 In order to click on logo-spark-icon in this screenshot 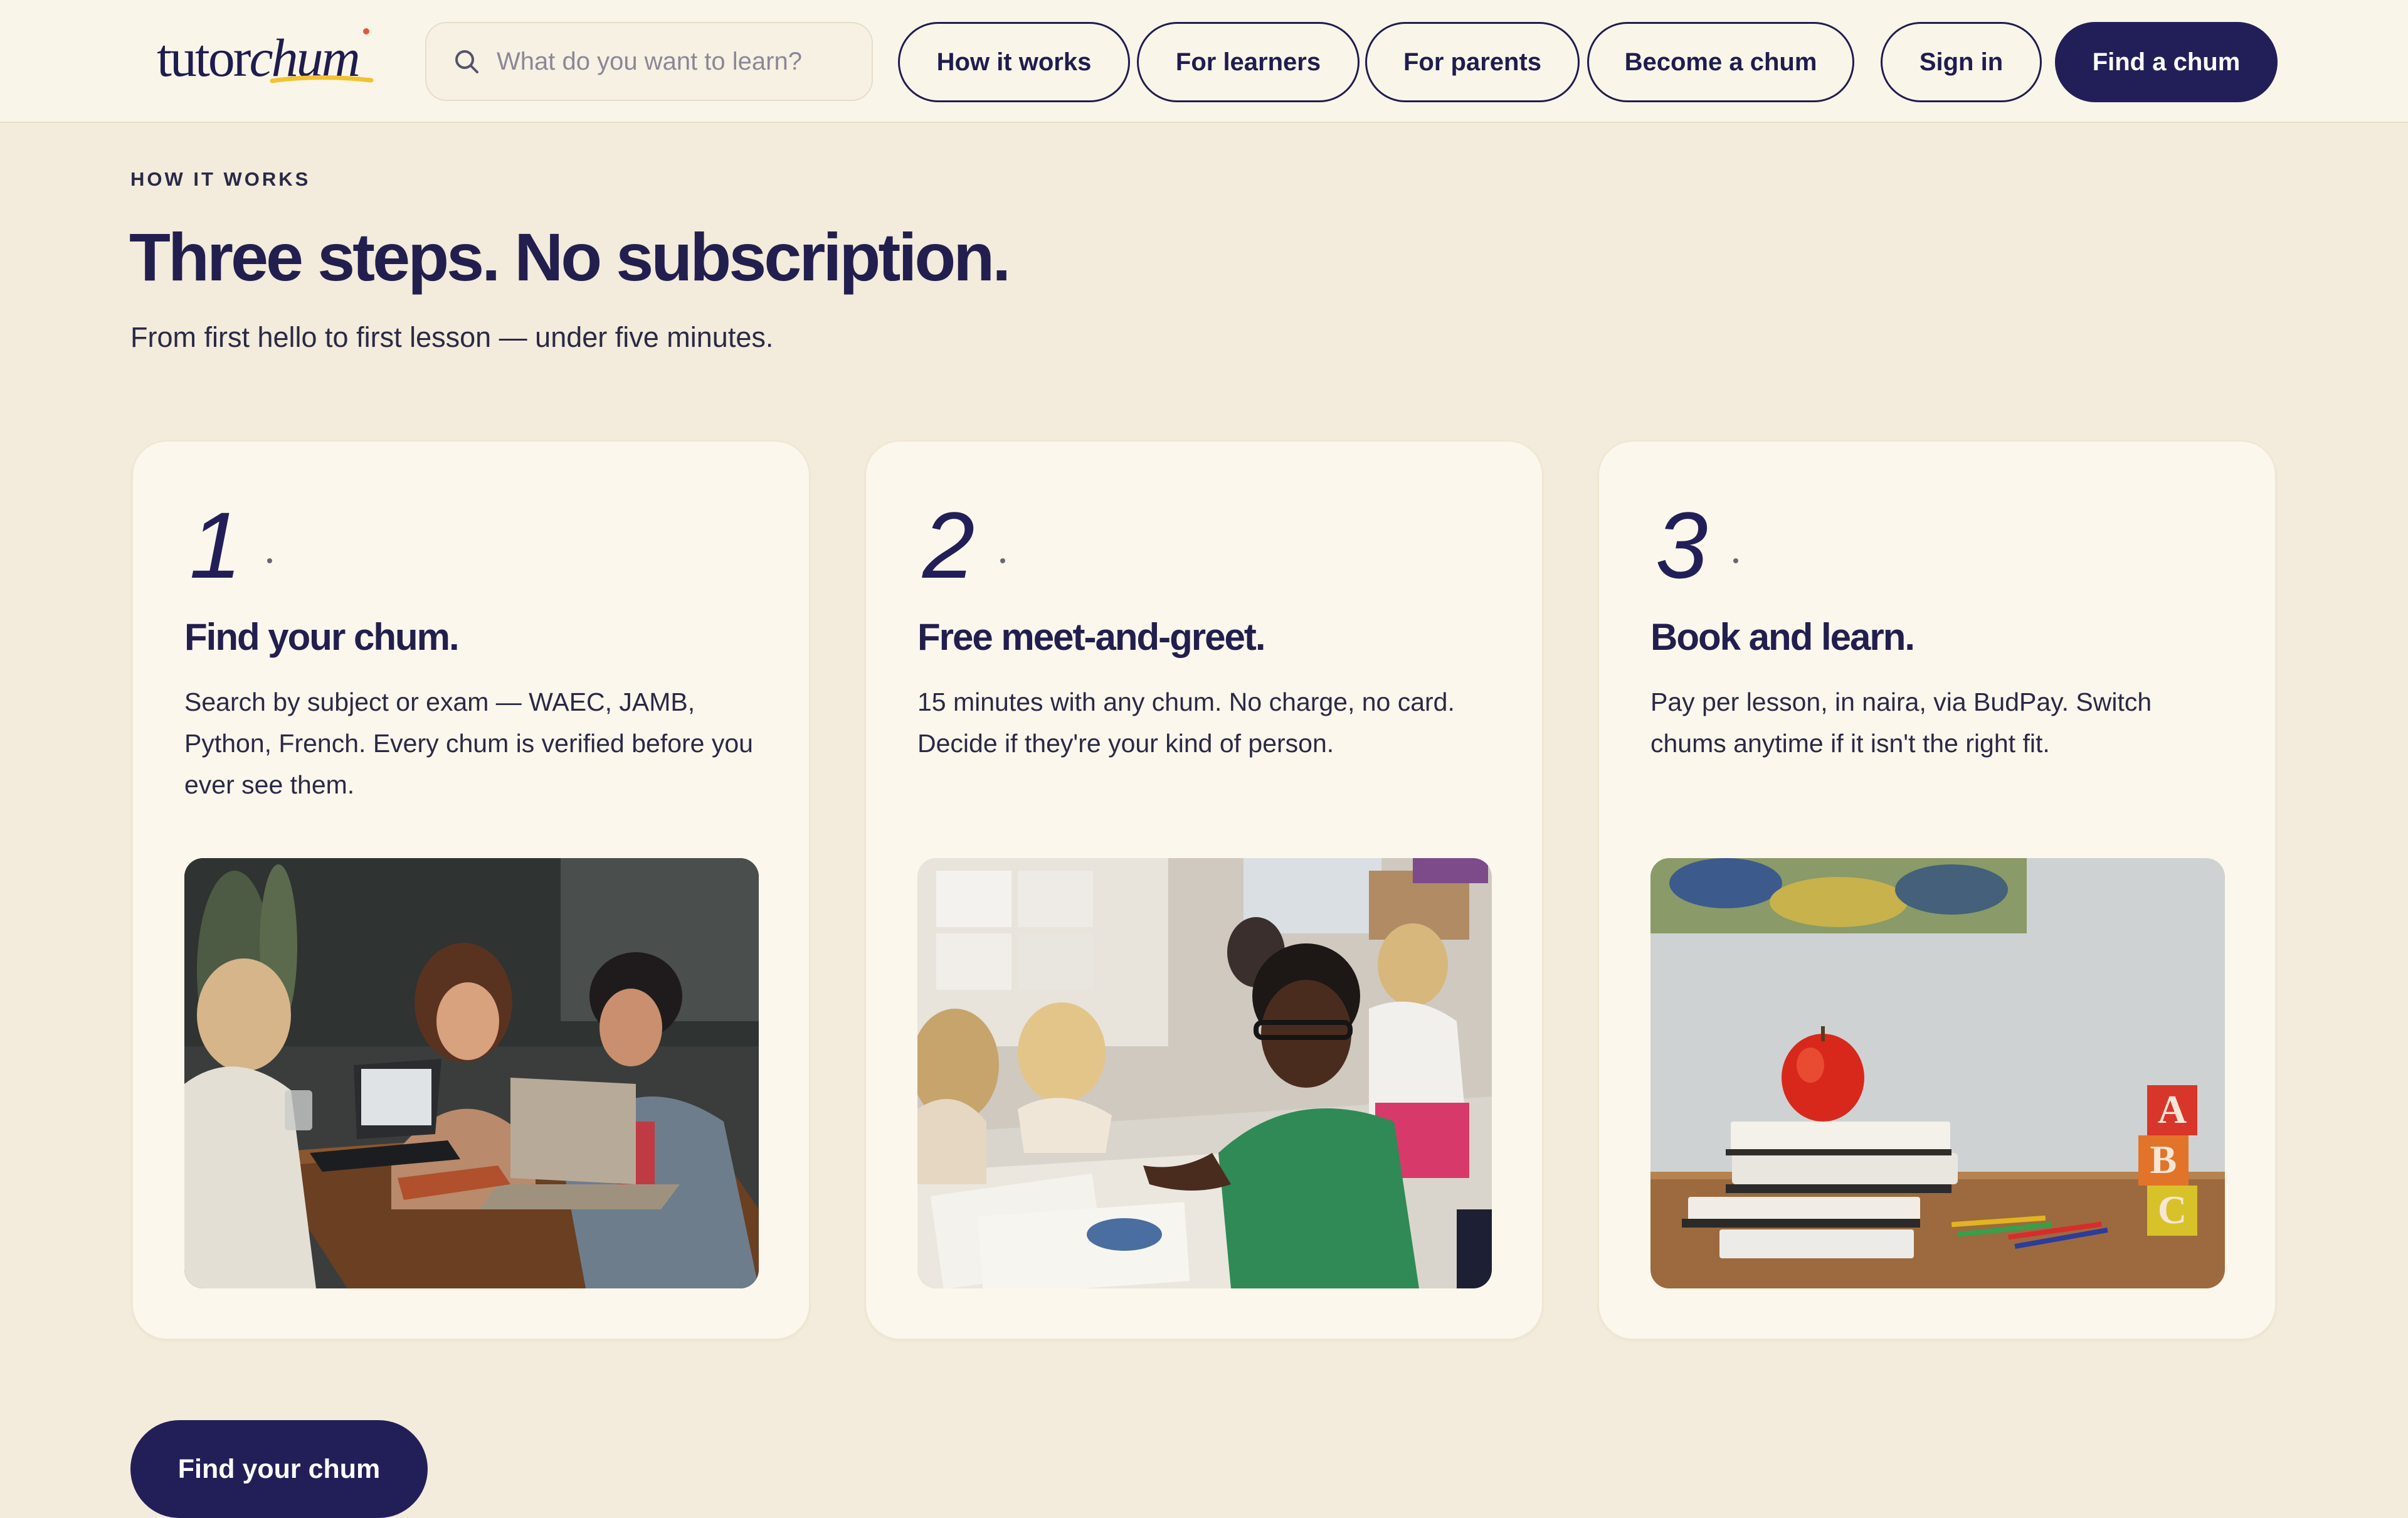, I will do `click(366, 31)`.